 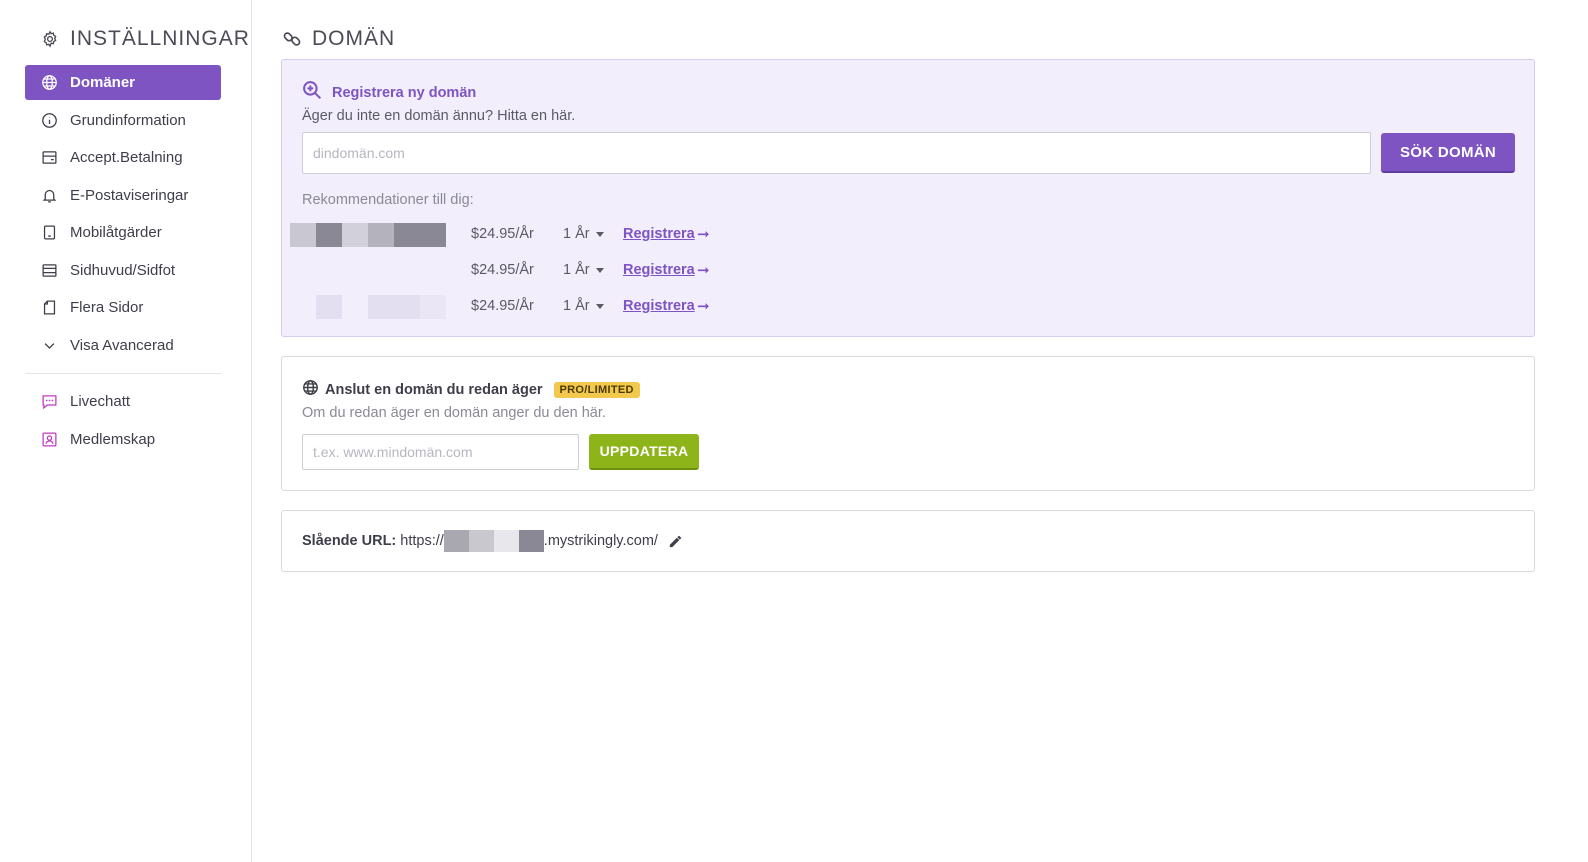 What do you see at coordinates (49, 308) in the screenshot?
I see `pages-icon` at bounding box center [49, 308].